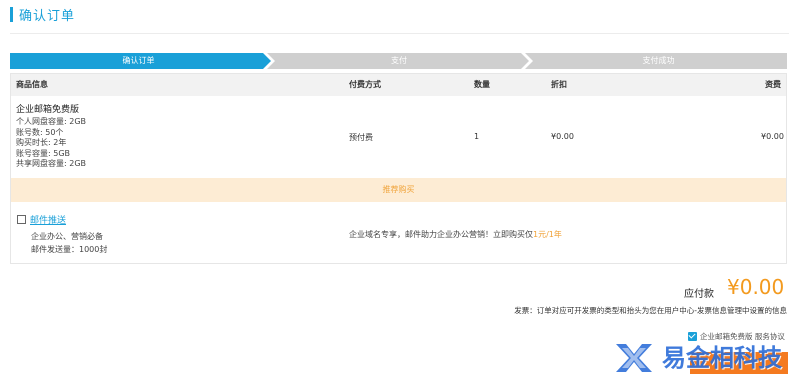 The height and width of the screenshot is (383, 799). I want to click on addon-promo: 企业域名专享，邮件助力企业办公营销！立即购买仅1元/1年, so click(455, 234).